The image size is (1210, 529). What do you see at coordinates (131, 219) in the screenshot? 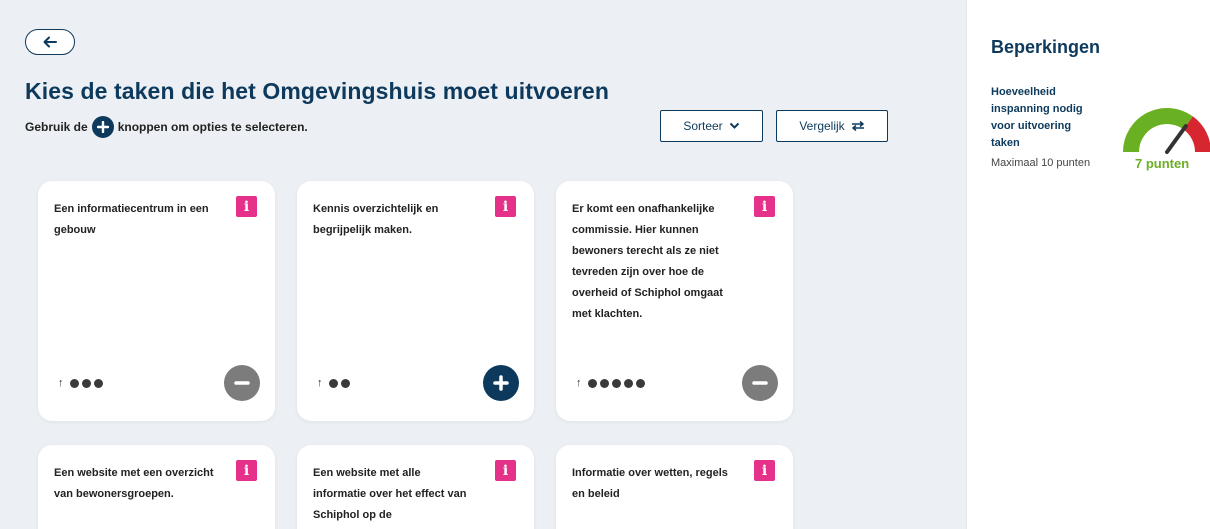
I see `task-card-text: Een informatiecentrum in een gebouw` at bounding box center [131, 219].